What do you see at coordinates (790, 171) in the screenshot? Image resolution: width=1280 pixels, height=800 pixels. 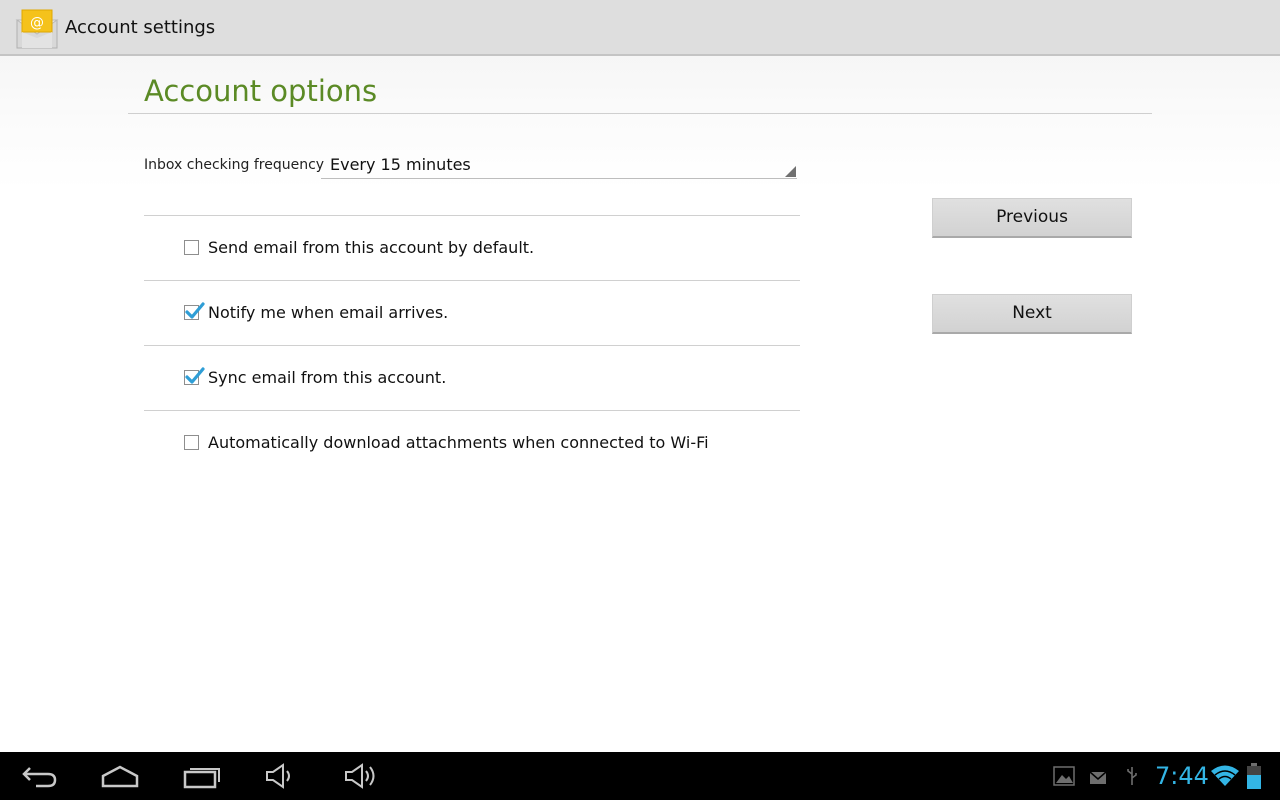 I see `dropdown-arrow-icon` at bounding box center [790, 171].